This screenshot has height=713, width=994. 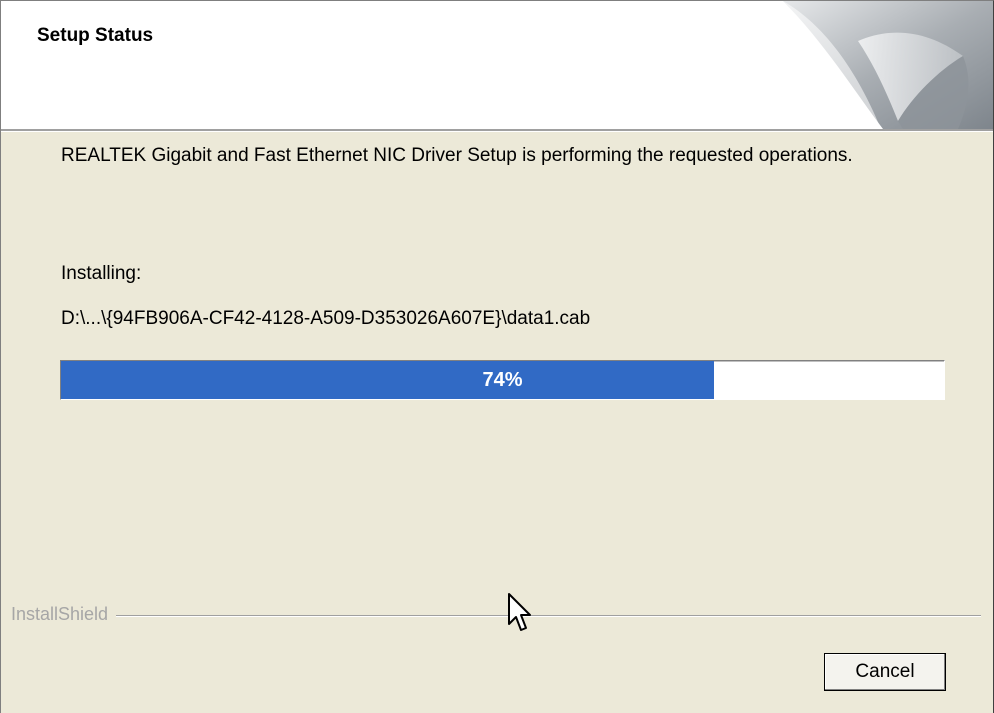 I want to click on install-progress-bar: 74%, so click(x=502, y=380).